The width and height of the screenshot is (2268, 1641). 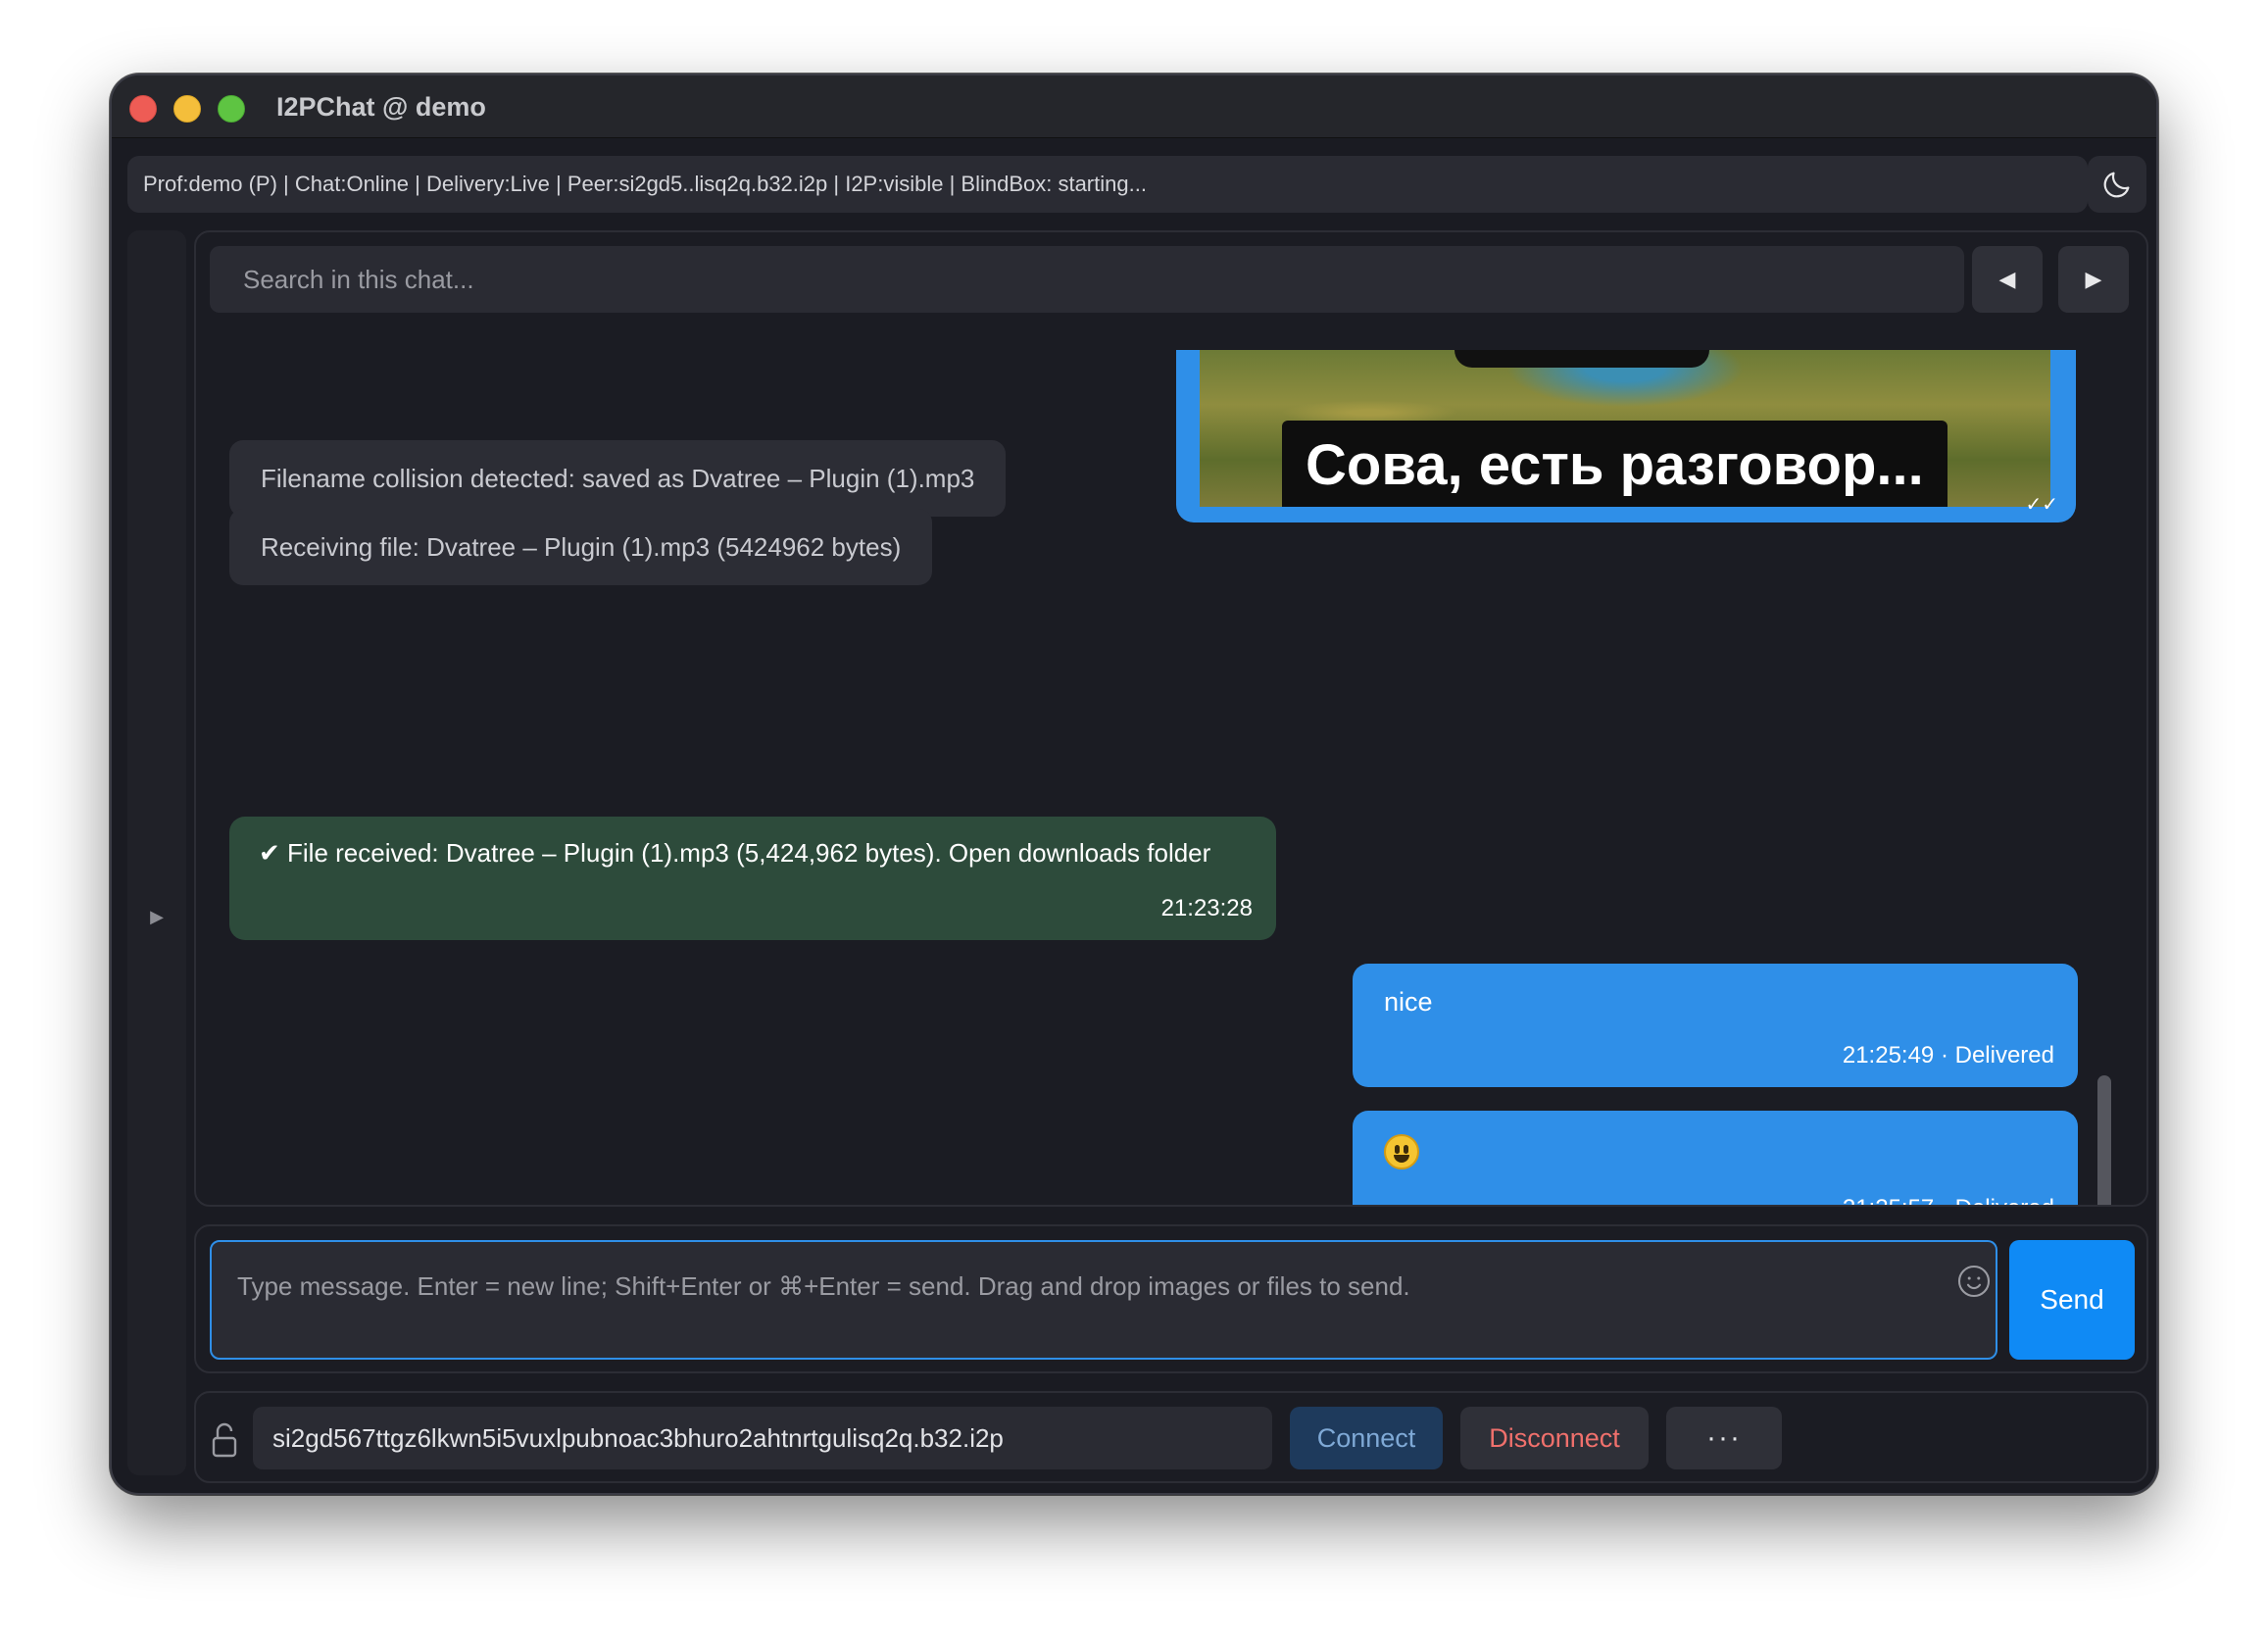 I want to click on window-title: I2PChat @ demo, so click(x=381, y=107).